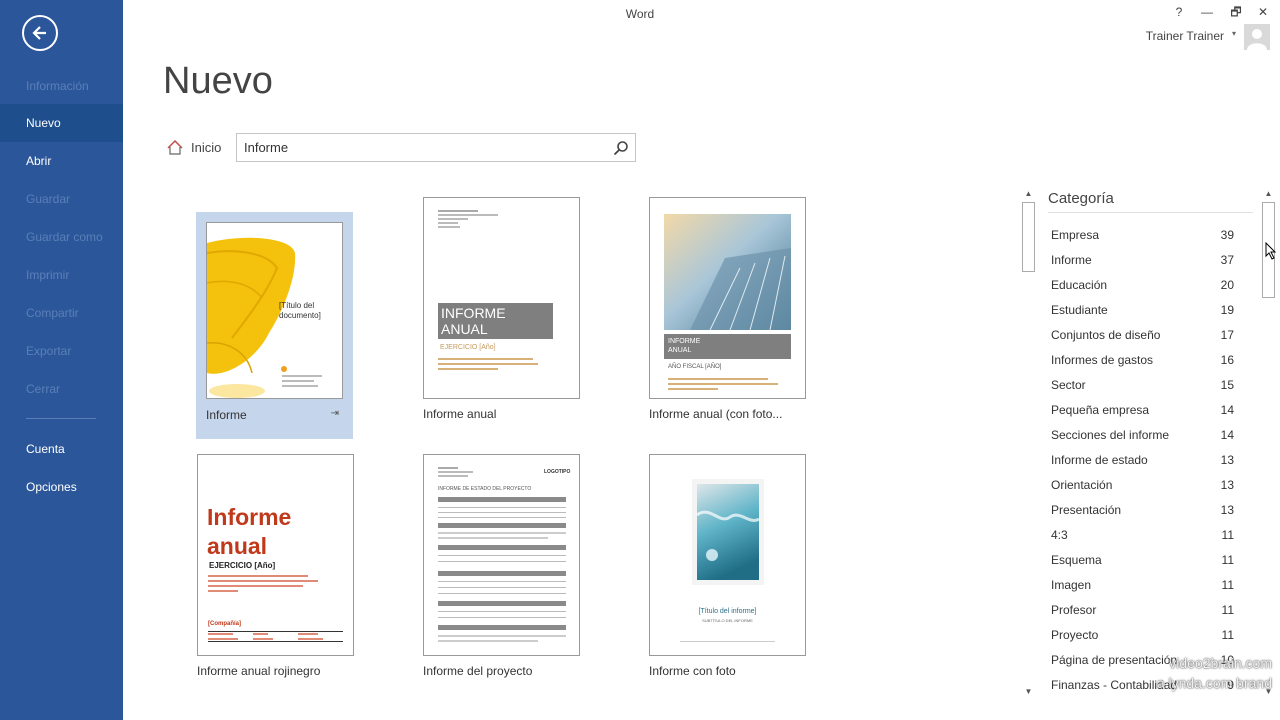 Image resolution: width=1280 pixels, height=720 pixels. What do you see at coordinates (727, 611) in the screenshot?
I see `thumb-title: [Título del informe]` at bounding box center [727, 611].